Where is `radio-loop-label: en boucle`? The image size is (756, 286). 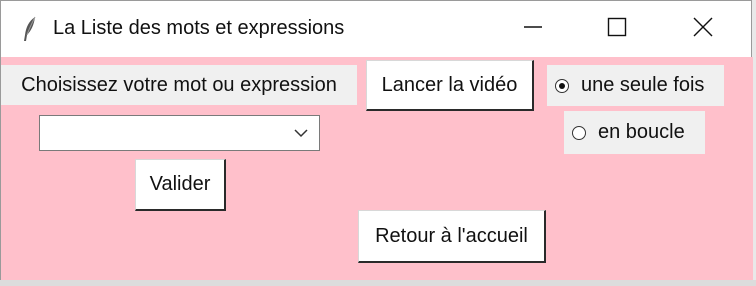 radio-loop-label: en boucle is located at coordinates (641, 132).